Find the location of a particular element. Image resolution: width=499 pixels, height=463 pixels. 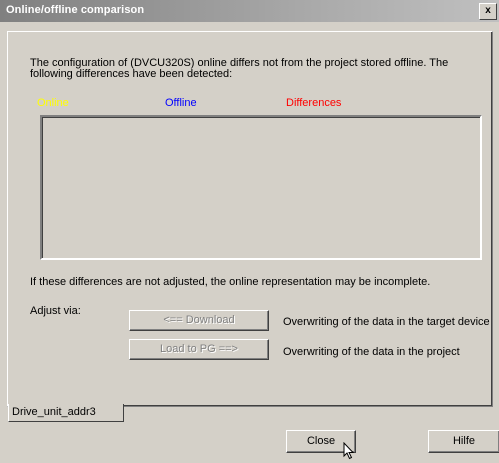

tab-drive-unit-addr3: Drive_unit_addr3 is located at coordinates (66, 413).